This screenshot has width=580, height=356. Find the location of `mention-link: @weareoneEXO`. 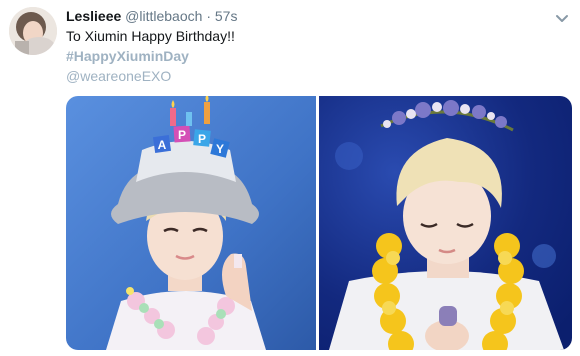

mention-link: @weareoneEXO is located at coordinates (118, 76).